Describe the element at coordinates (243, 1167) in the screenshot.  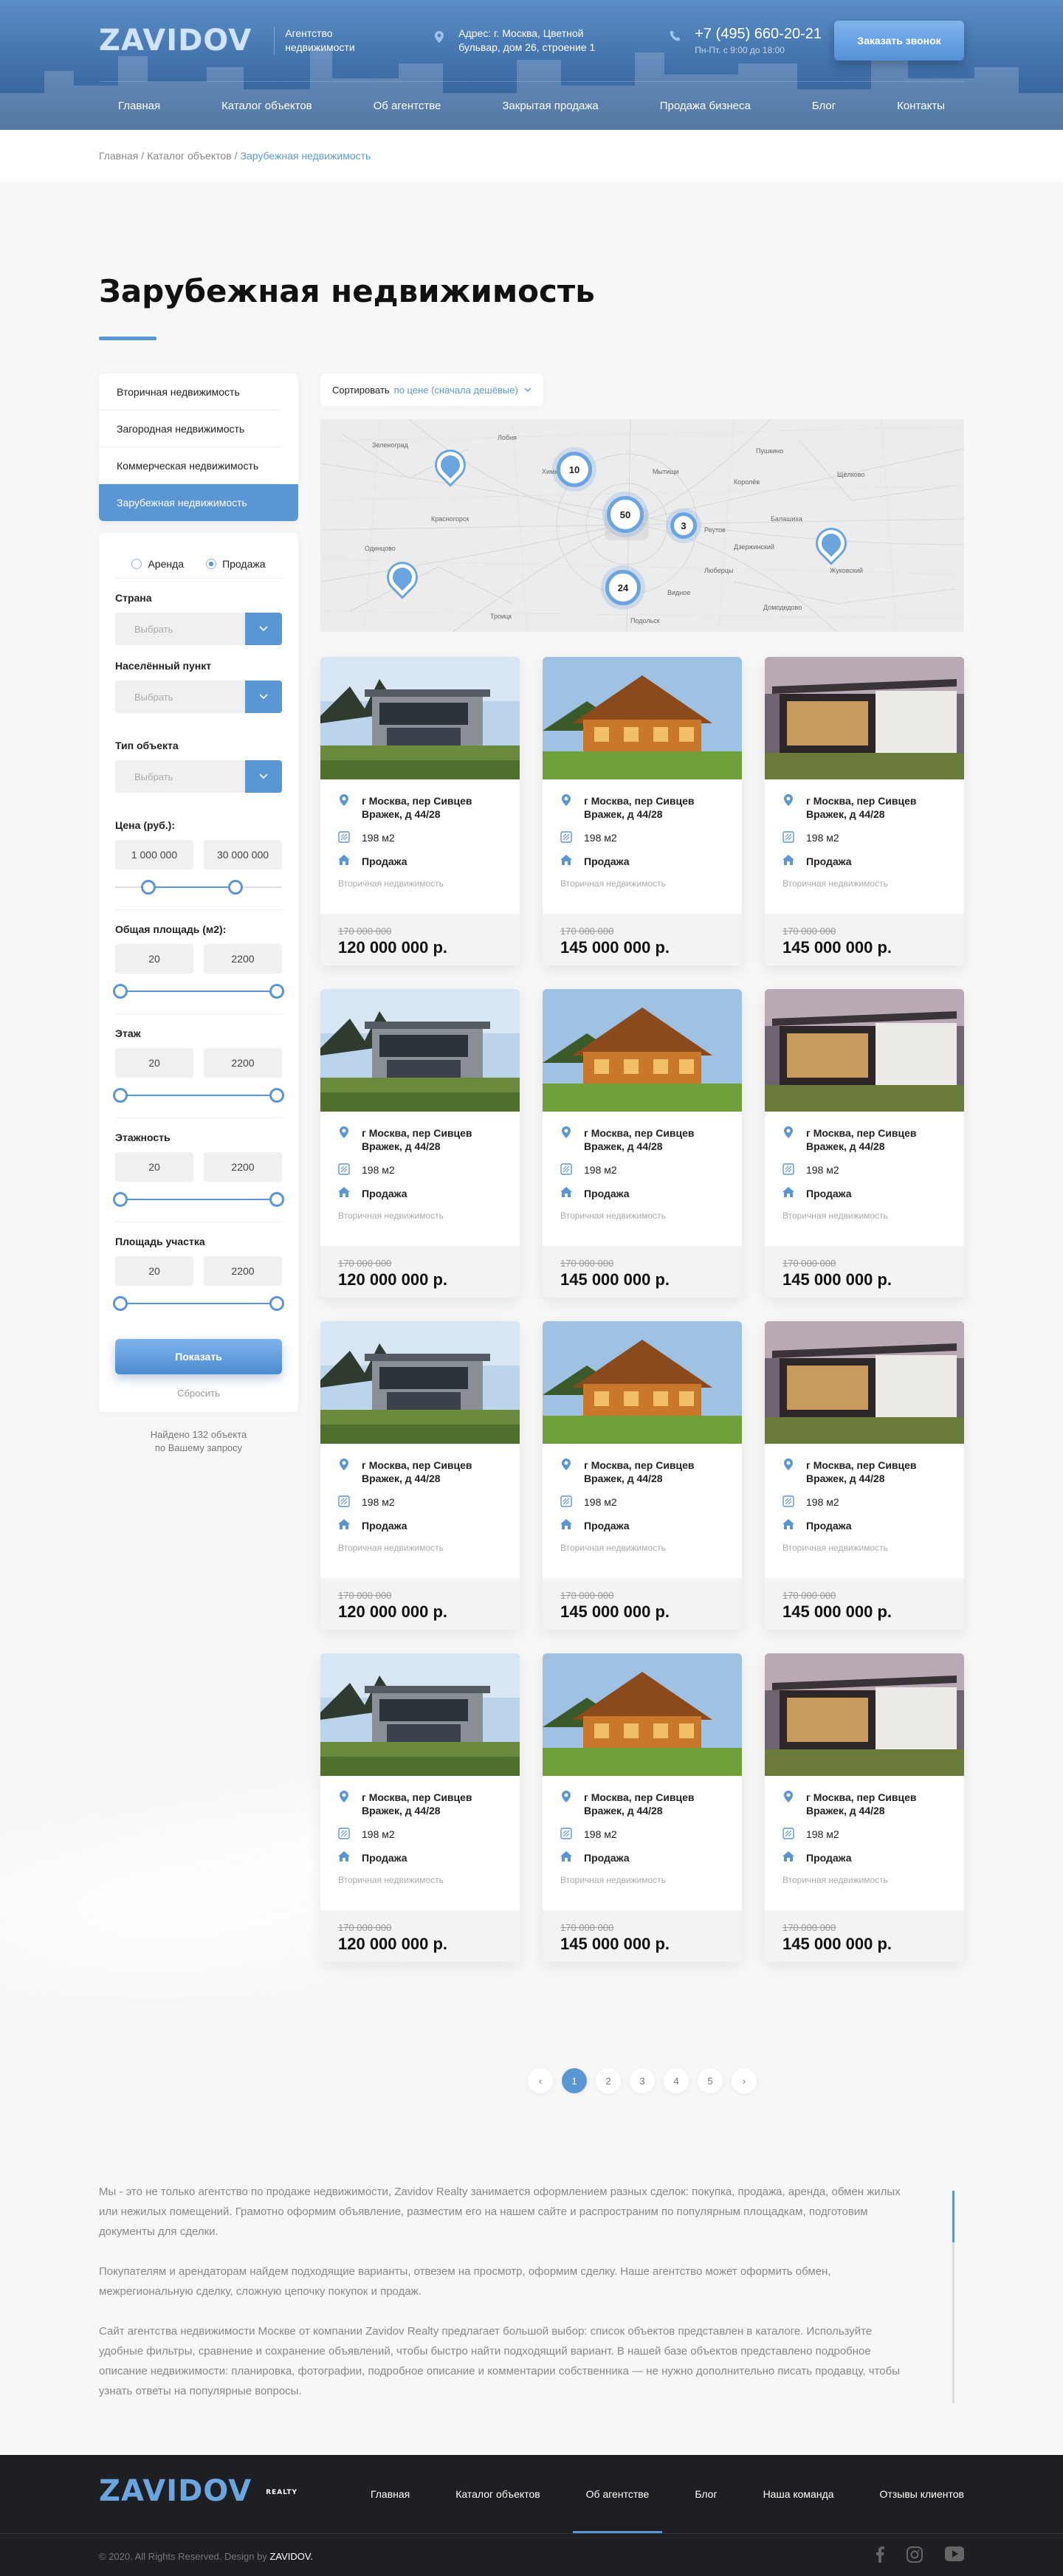
I see `floors-max-input: 2200` at that location.